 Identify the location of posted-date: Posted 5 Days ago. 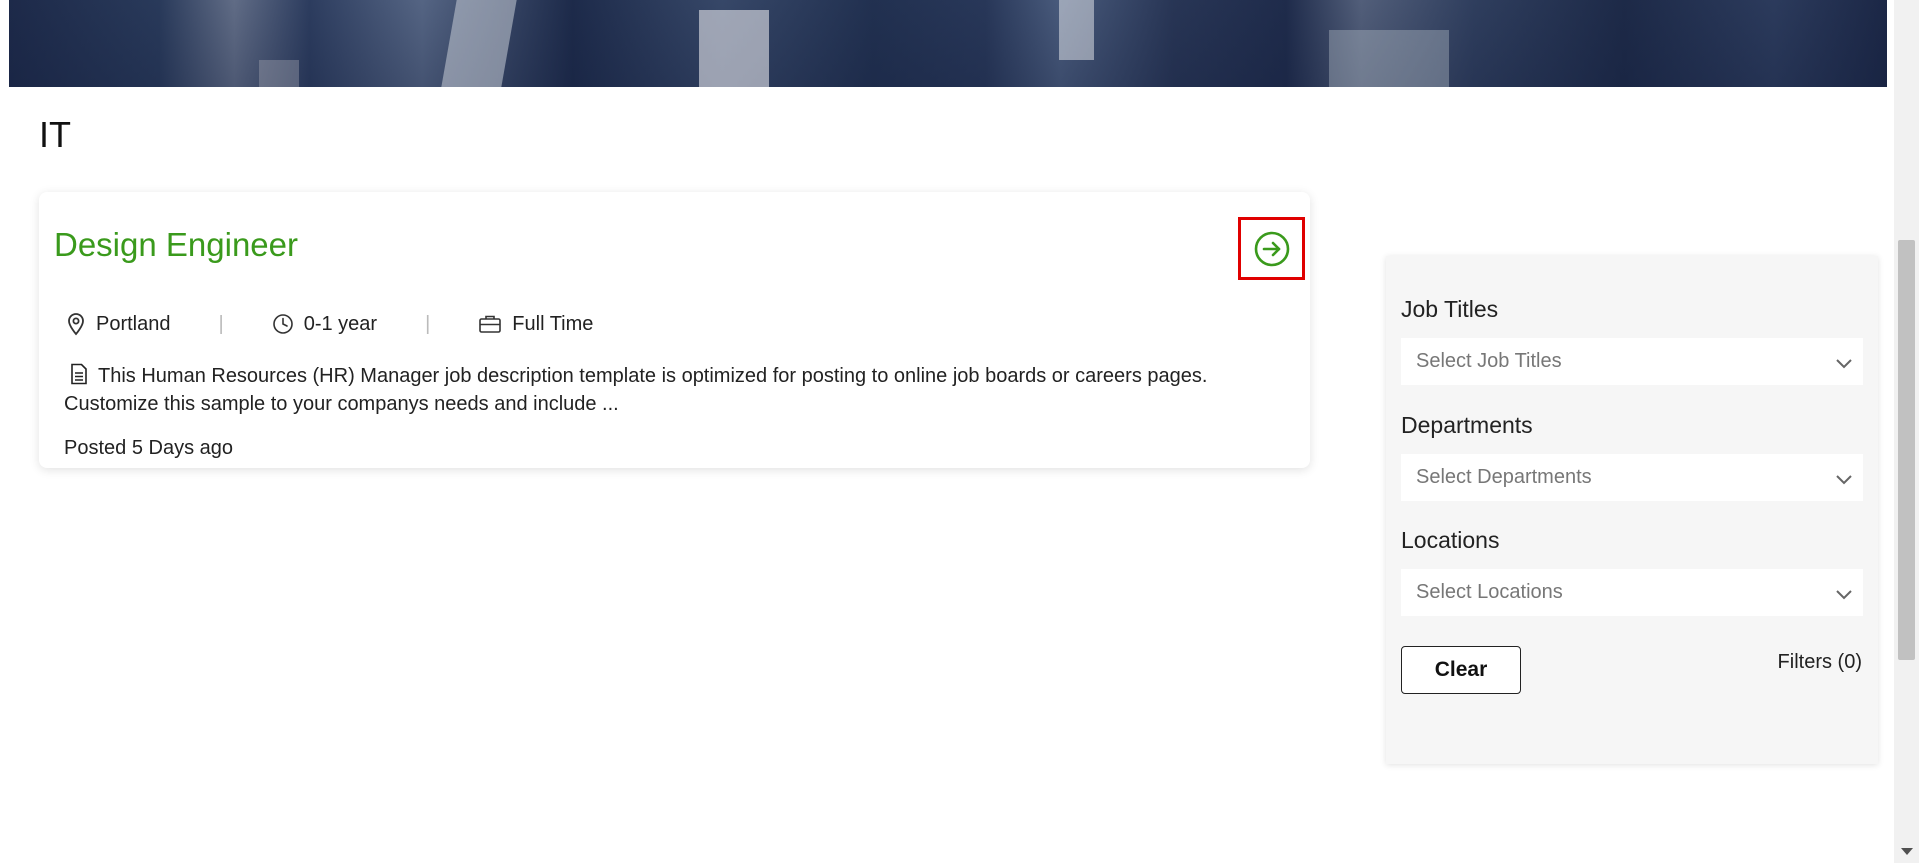
(148, 448).